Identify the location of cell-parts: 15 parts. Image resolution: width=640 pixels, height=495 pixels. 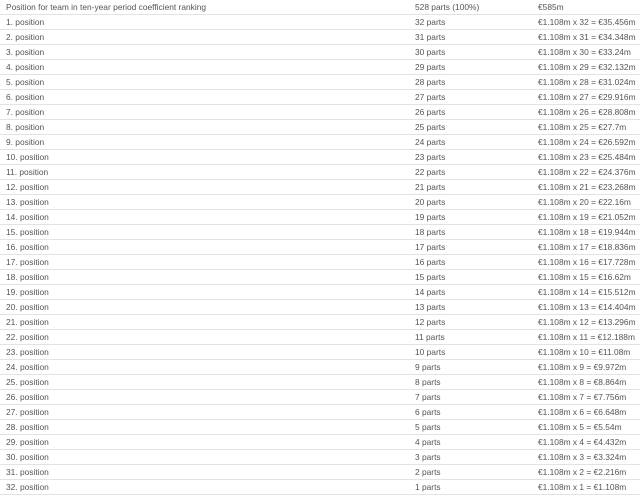
(470, 277).